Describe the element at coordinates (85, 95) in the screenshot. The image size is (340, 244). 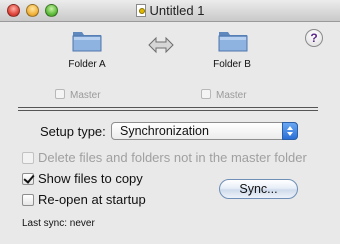
I see `folder-a-master-label: Master` at that location.